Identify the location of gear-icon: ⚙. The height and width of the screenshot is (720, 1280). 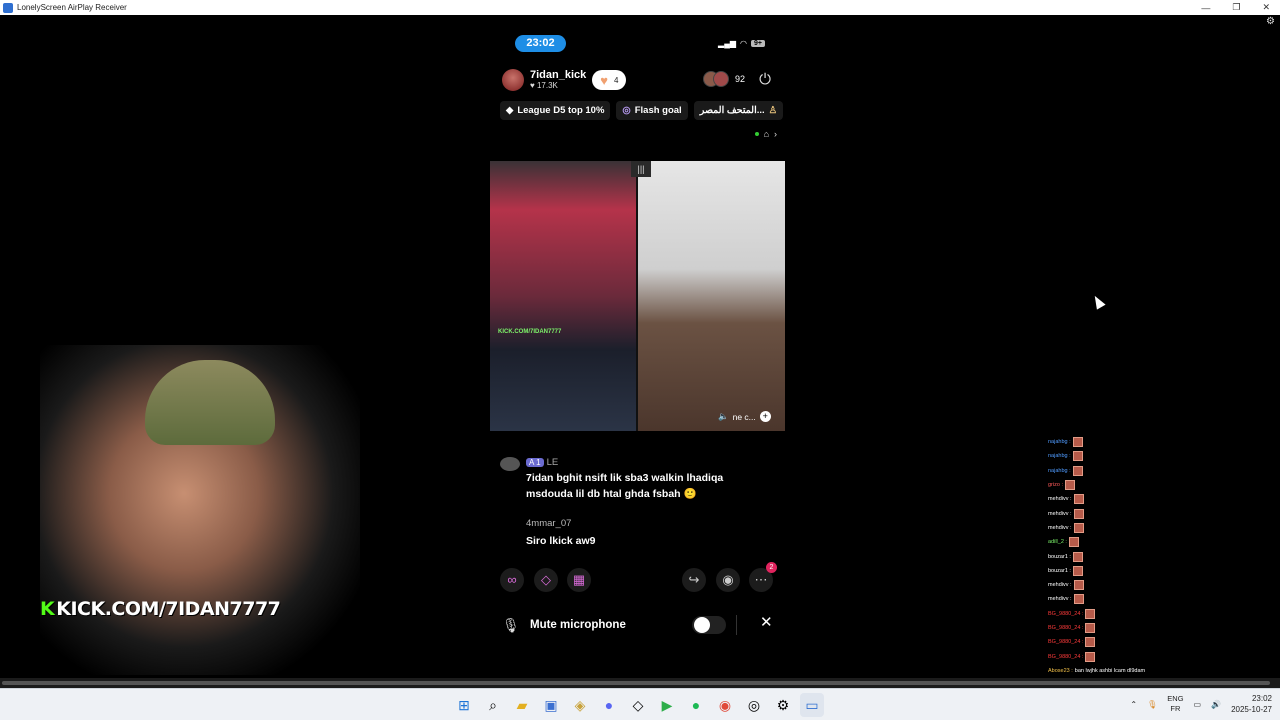
(1271, 22).